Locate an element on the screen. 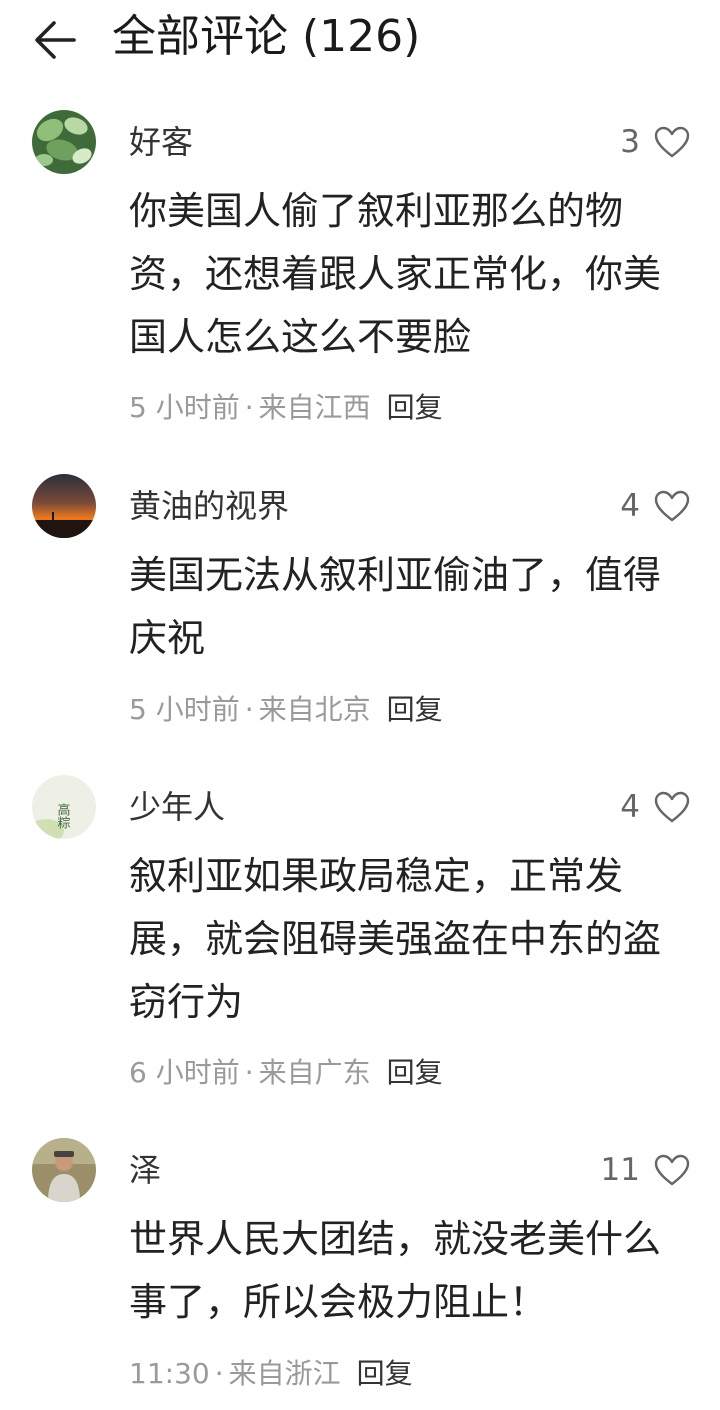  comment-location: 来自北京 is located at coordinates (314, 709).